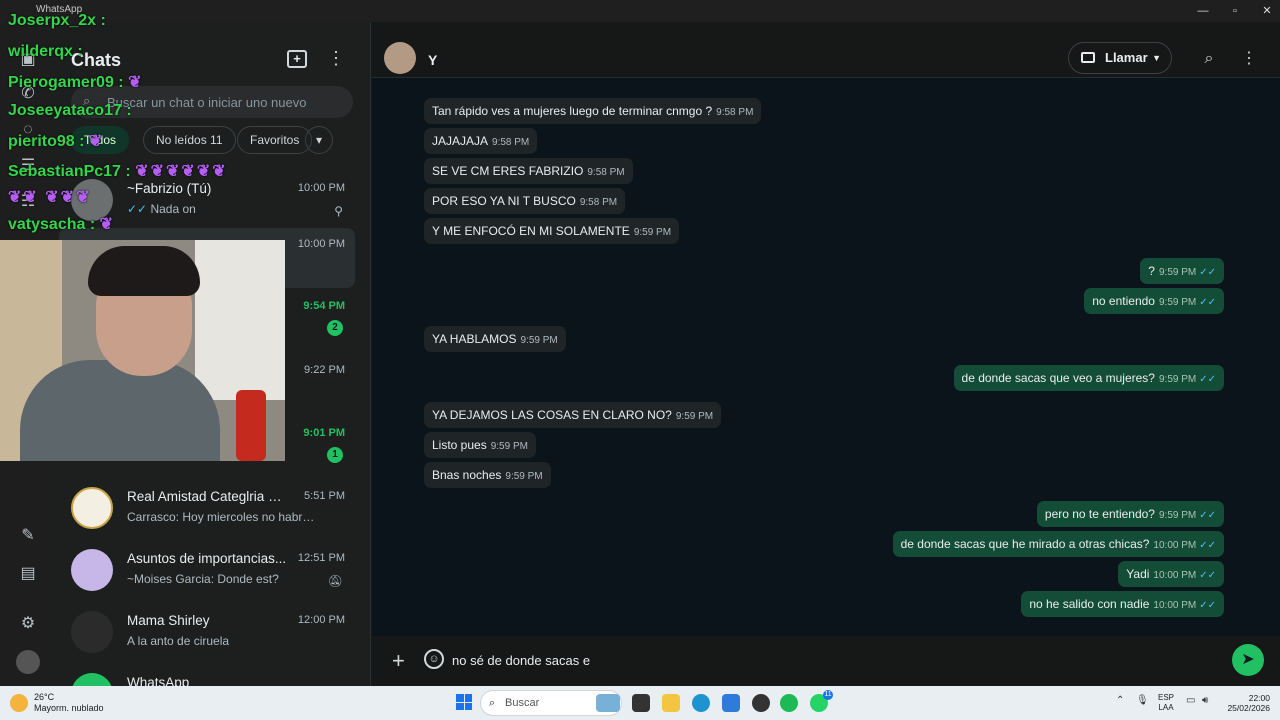 Image resolution: width=1280 pixels, height=720 pixels. What do you see at coordinates (1122, 604) in the screenshot?
I see `message-out: no he salido con nadie 10:00 PM ✓✓` at bounding box center [1122, 604].